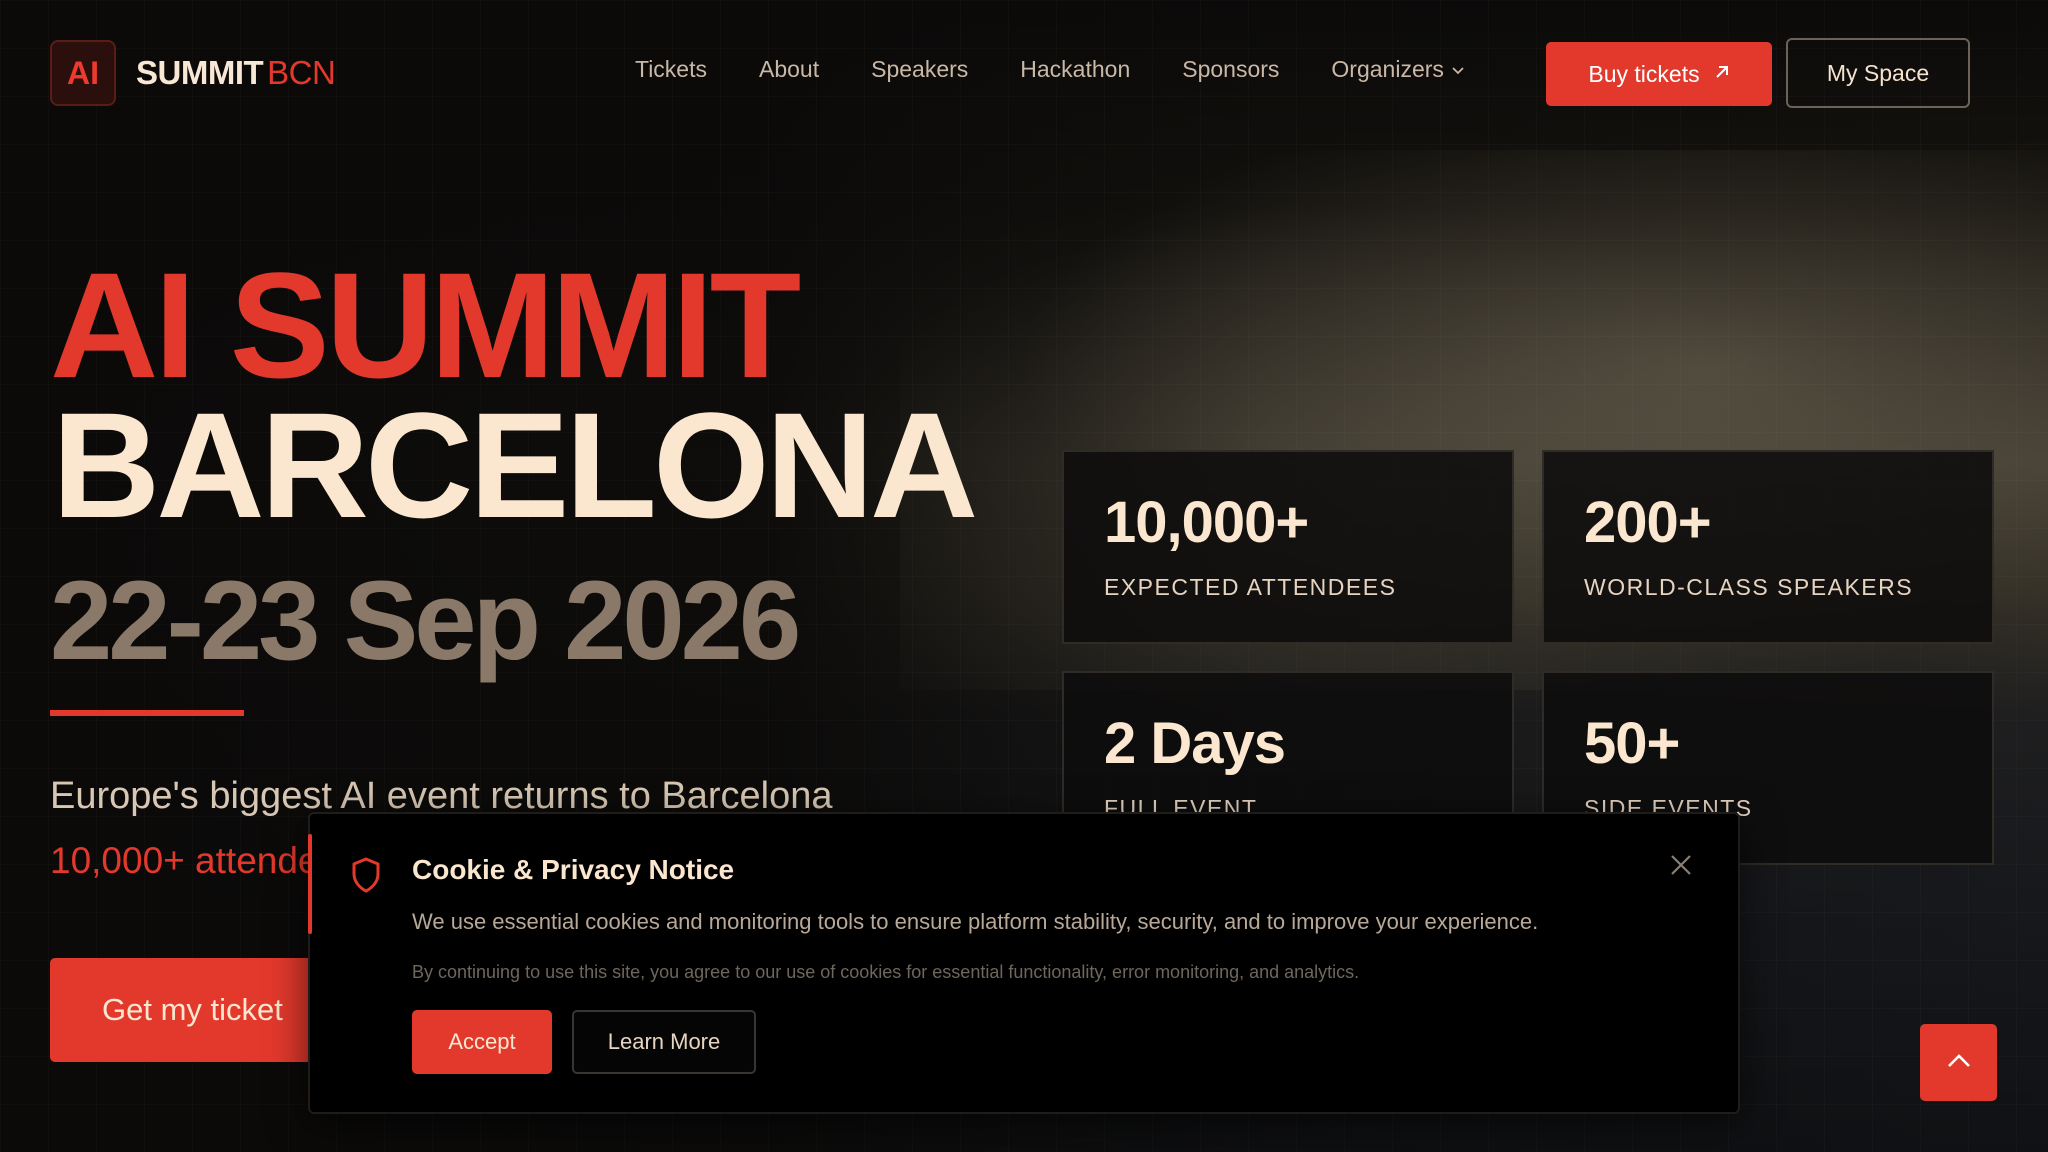  Describe the element at coordinates (366, 875) in the screenshot. I see `shield-icon` at that location.